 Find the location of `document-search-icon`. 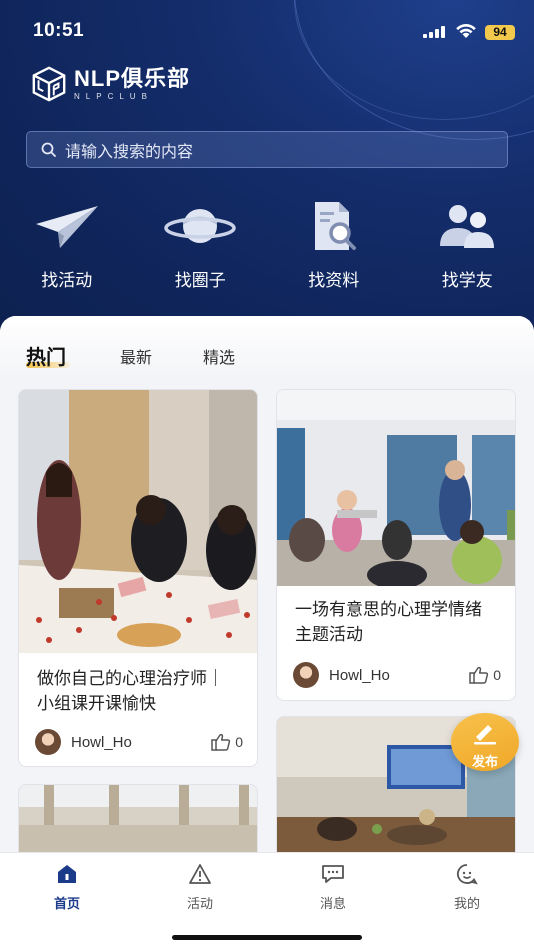

document-search-icon is located at coordinates (335, 226).